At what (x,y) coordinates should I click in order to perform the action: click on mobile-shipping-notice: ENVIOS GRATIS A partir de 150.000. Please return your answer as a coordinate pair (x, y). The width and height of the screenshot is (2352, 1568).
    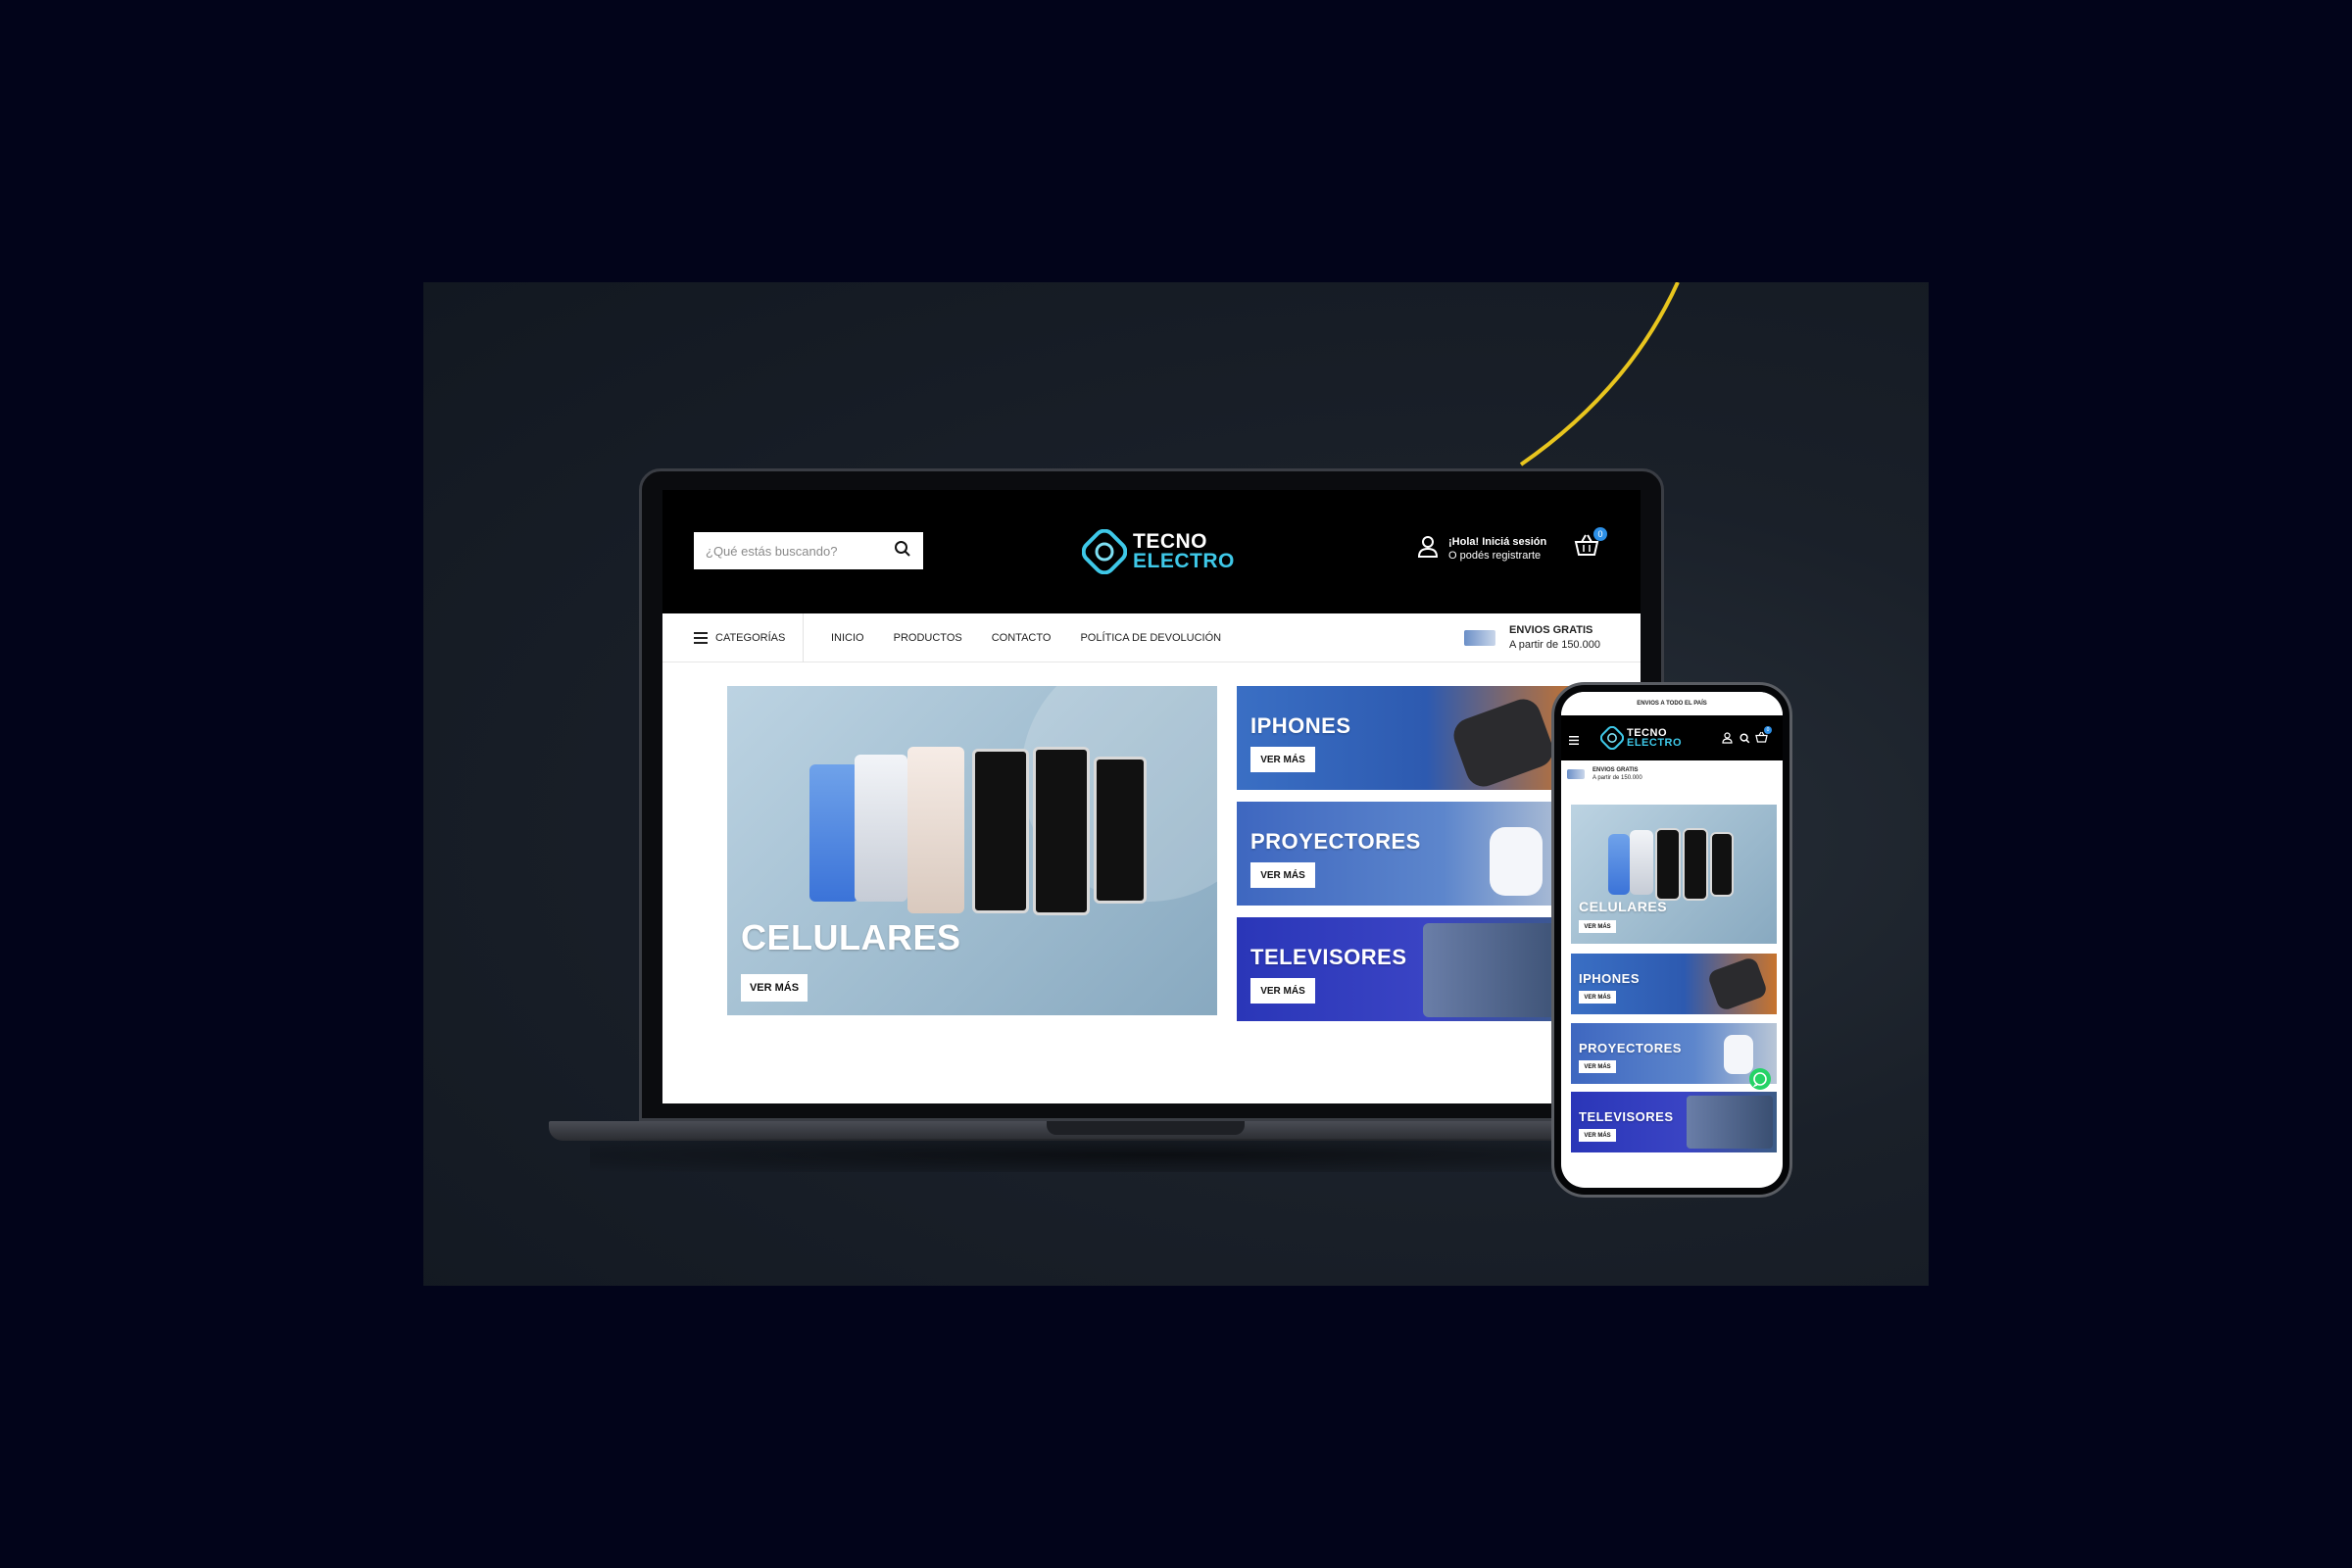
    Looking at the image, I should click on (1604, 774).